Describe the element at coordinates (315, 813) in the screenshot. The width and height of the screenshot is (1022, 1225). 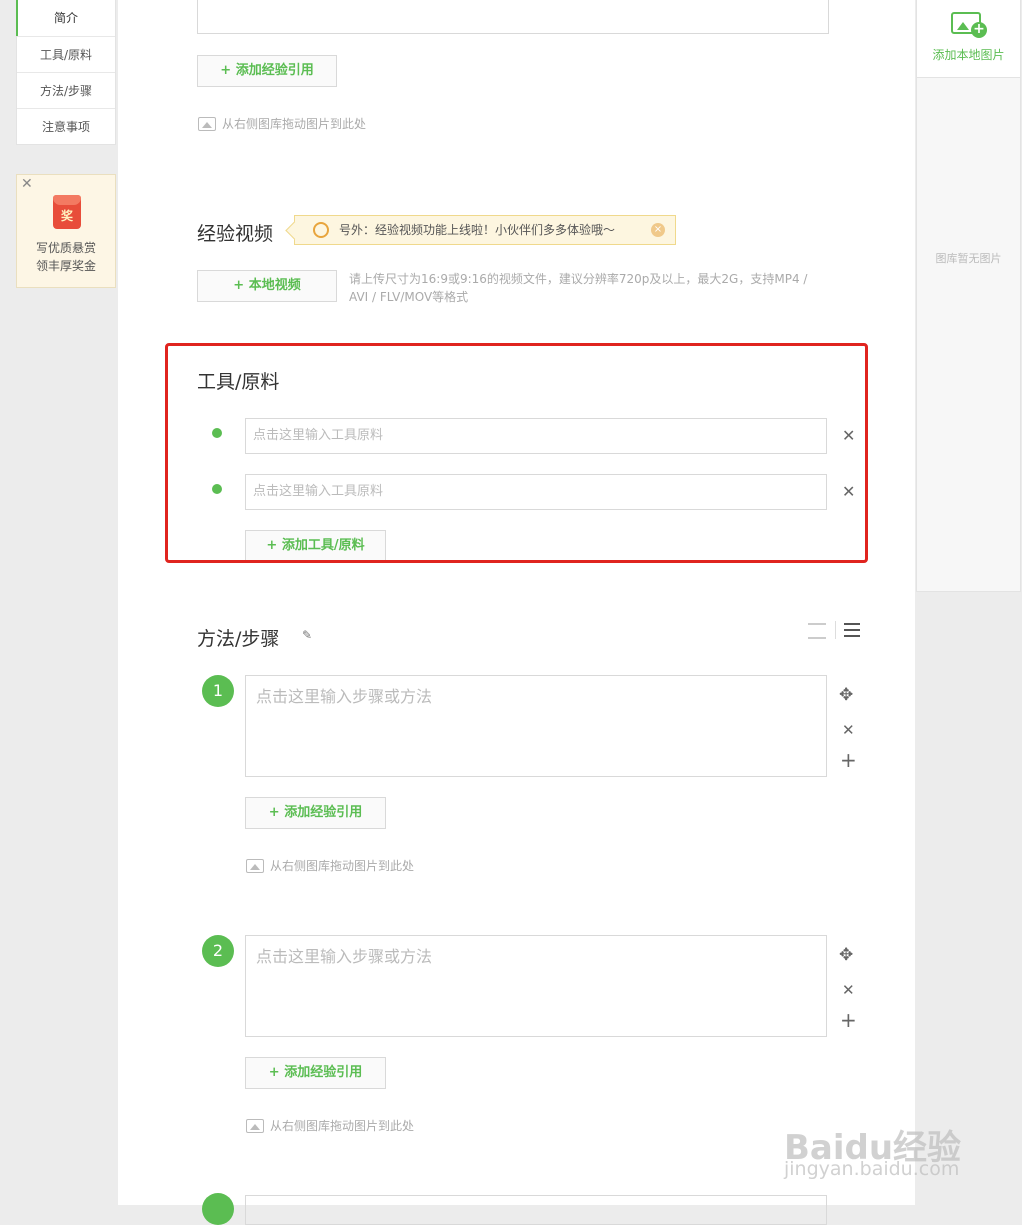
I see `step-1-add-reference-button: + 添加经验引用` at that location.